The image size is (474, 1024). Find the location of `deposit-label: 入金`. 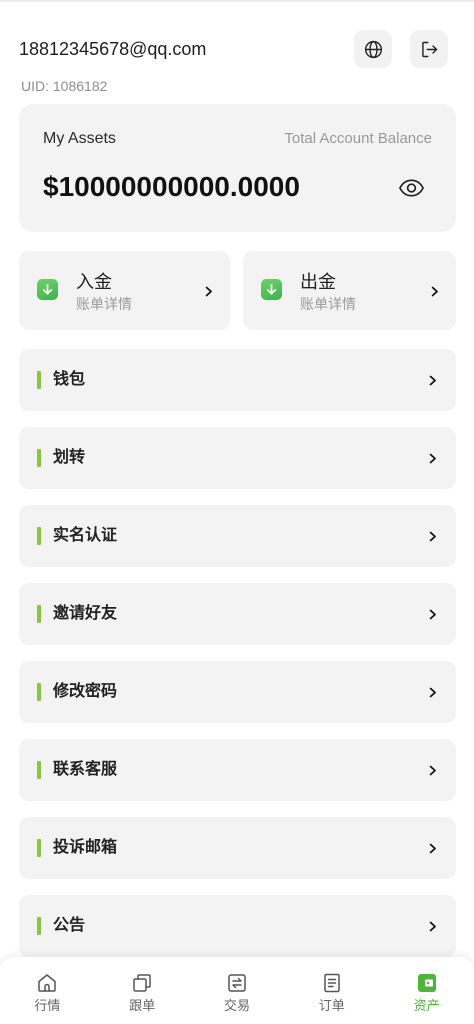

deposit-label: 入金 is located at coordinates (94, 282).